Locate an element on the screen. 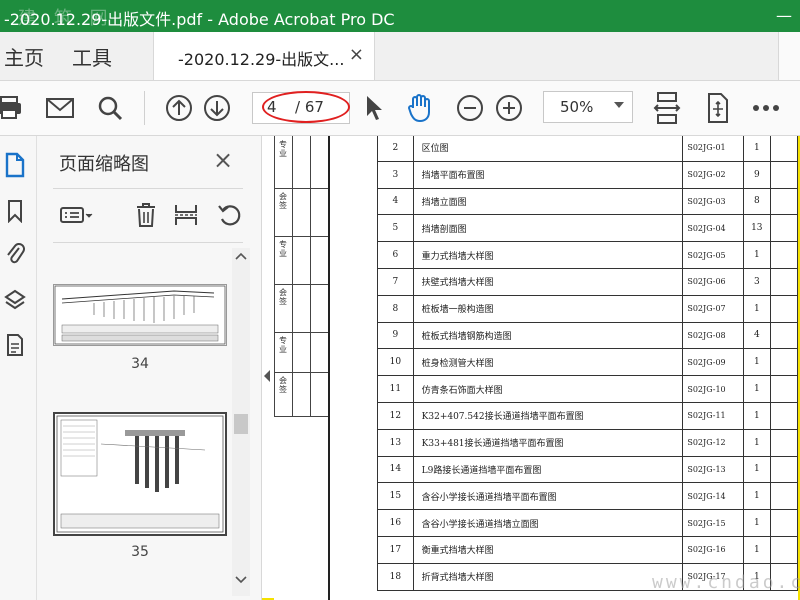 The height and width of the screenshot is (600, 800). panel-title: 页面缩略图 is located at coordinates (104, 164).